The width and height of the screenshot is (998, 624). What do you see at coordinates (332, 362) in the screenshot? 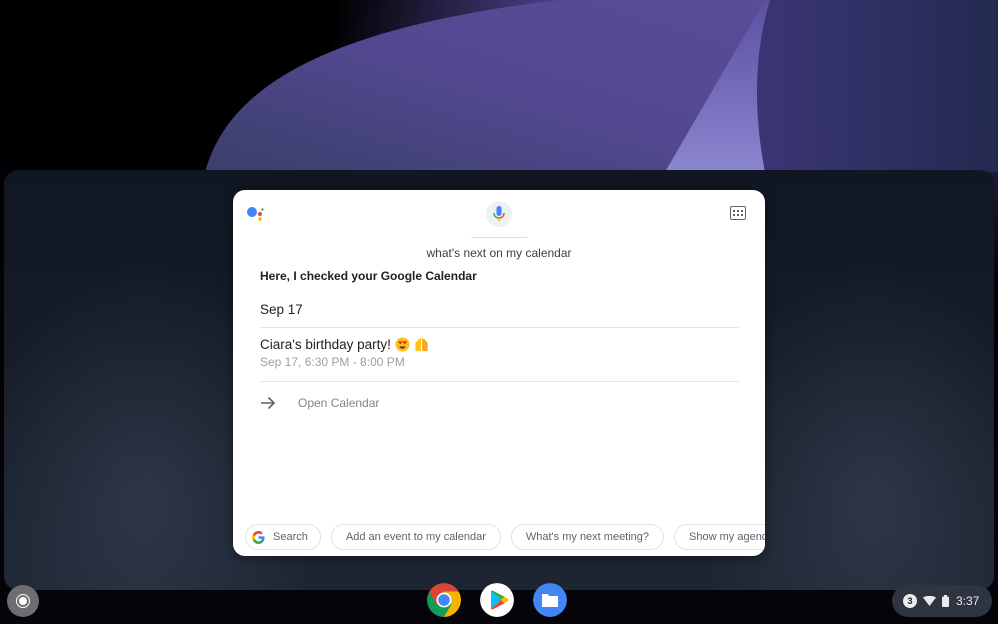
I see `event-time: Sep 17, 6:30 PM - 8:00 PM` at bounding box center [332, 362].